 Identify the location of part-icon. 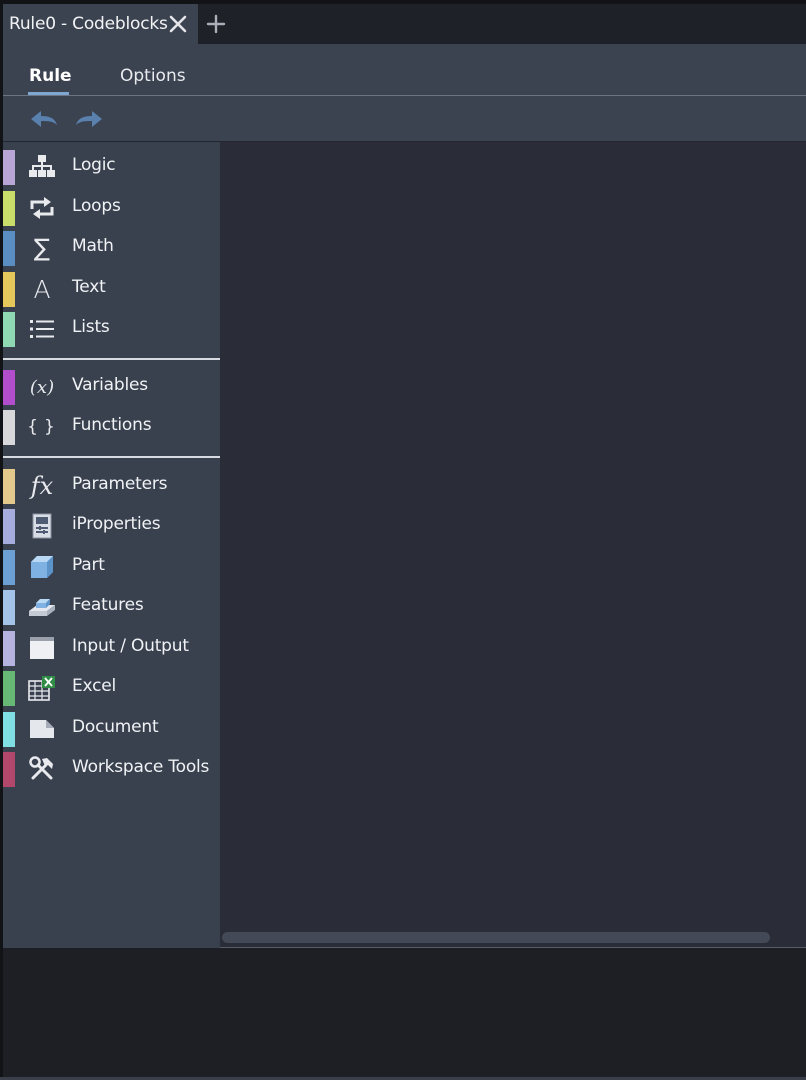
(42, 567).